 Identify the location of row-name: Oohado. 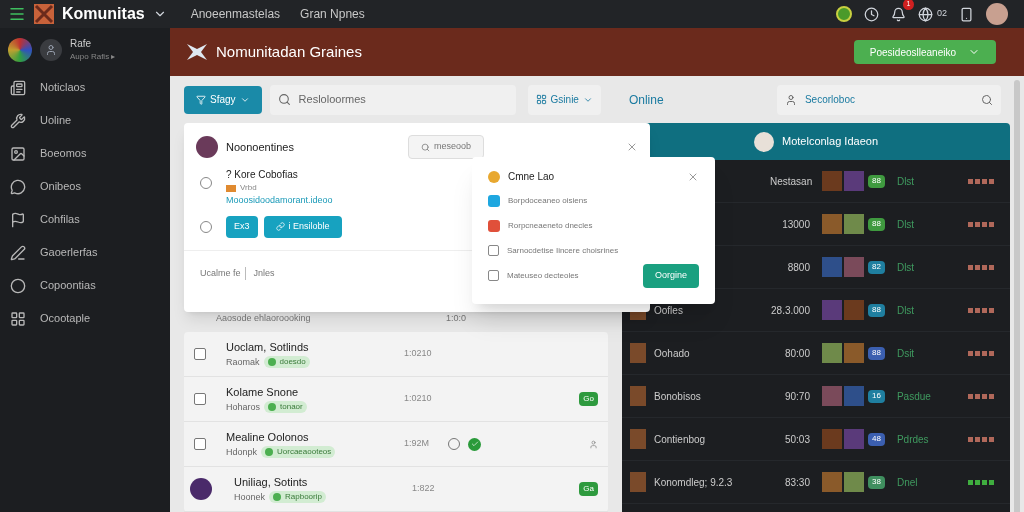
(672, 353).